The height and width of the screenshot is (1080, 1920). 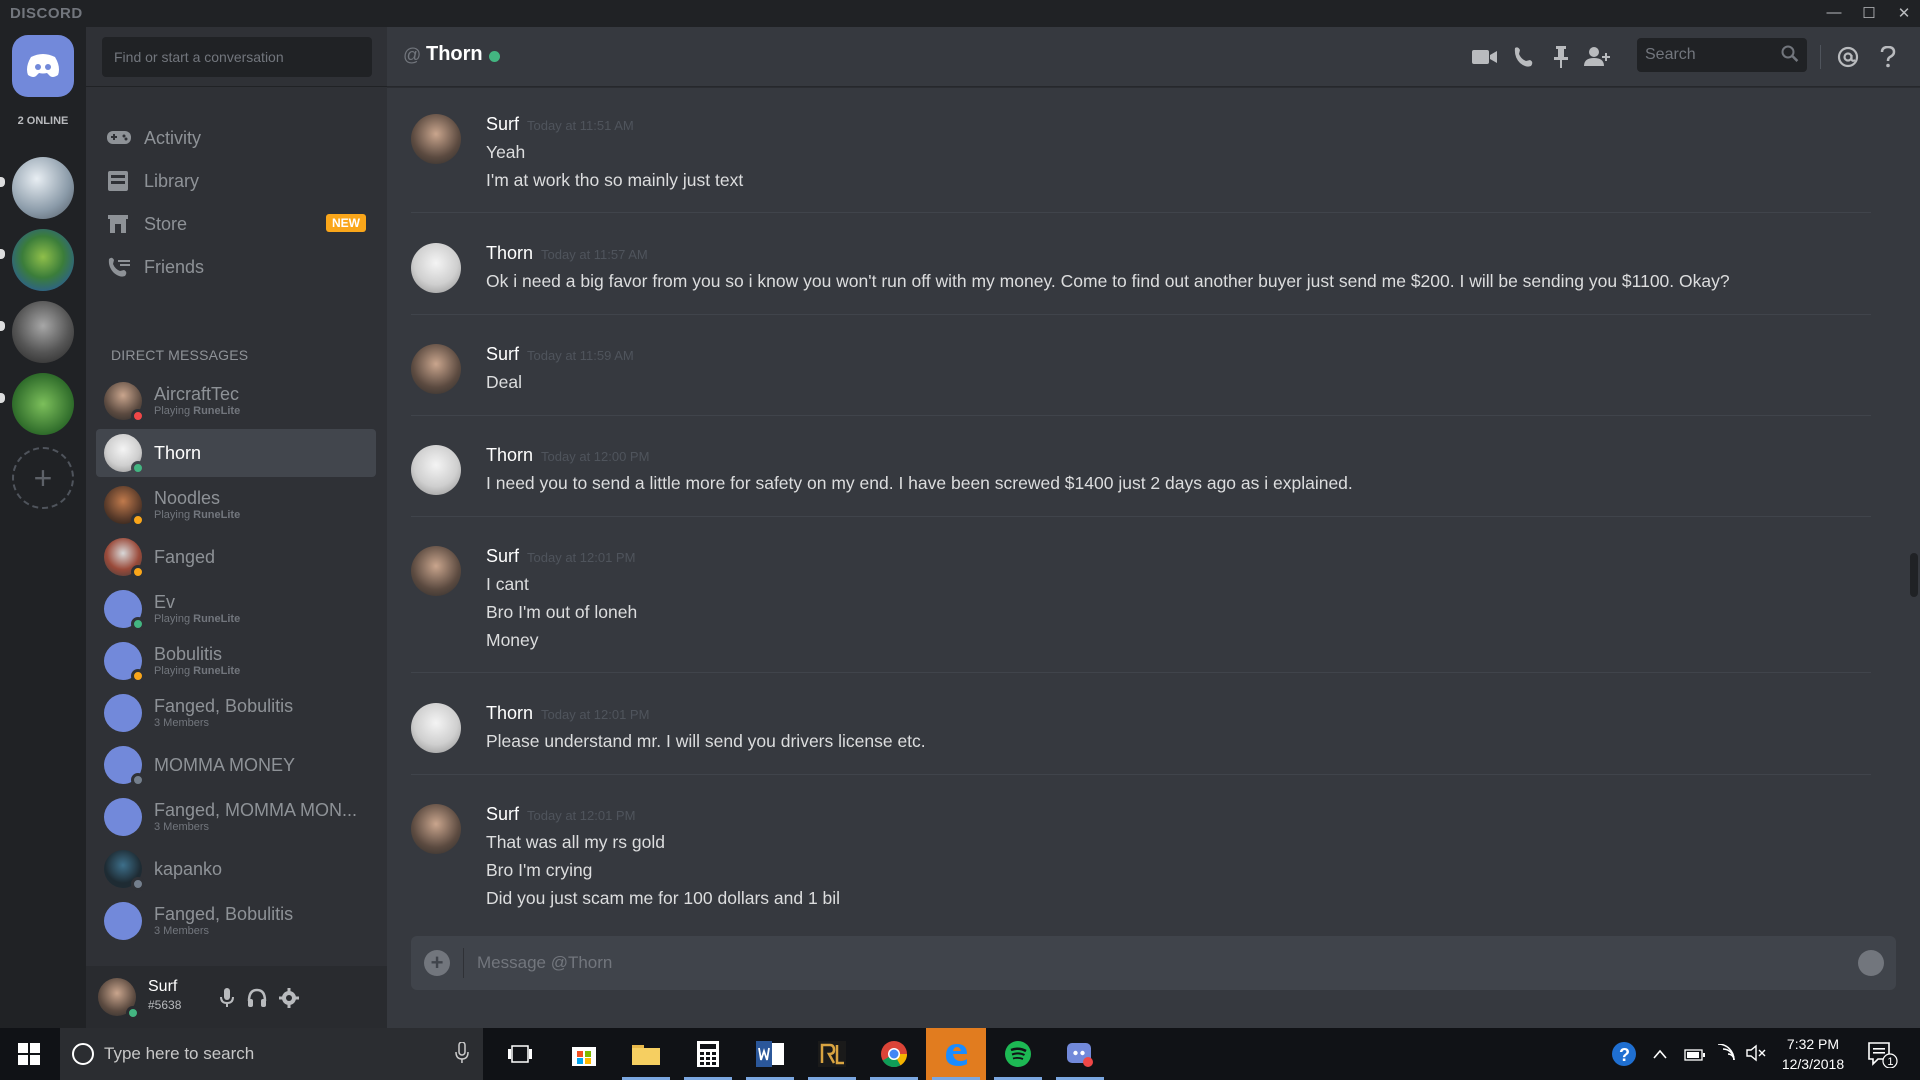 I want to click on nav-library: Library, so click(x=236, y=181).